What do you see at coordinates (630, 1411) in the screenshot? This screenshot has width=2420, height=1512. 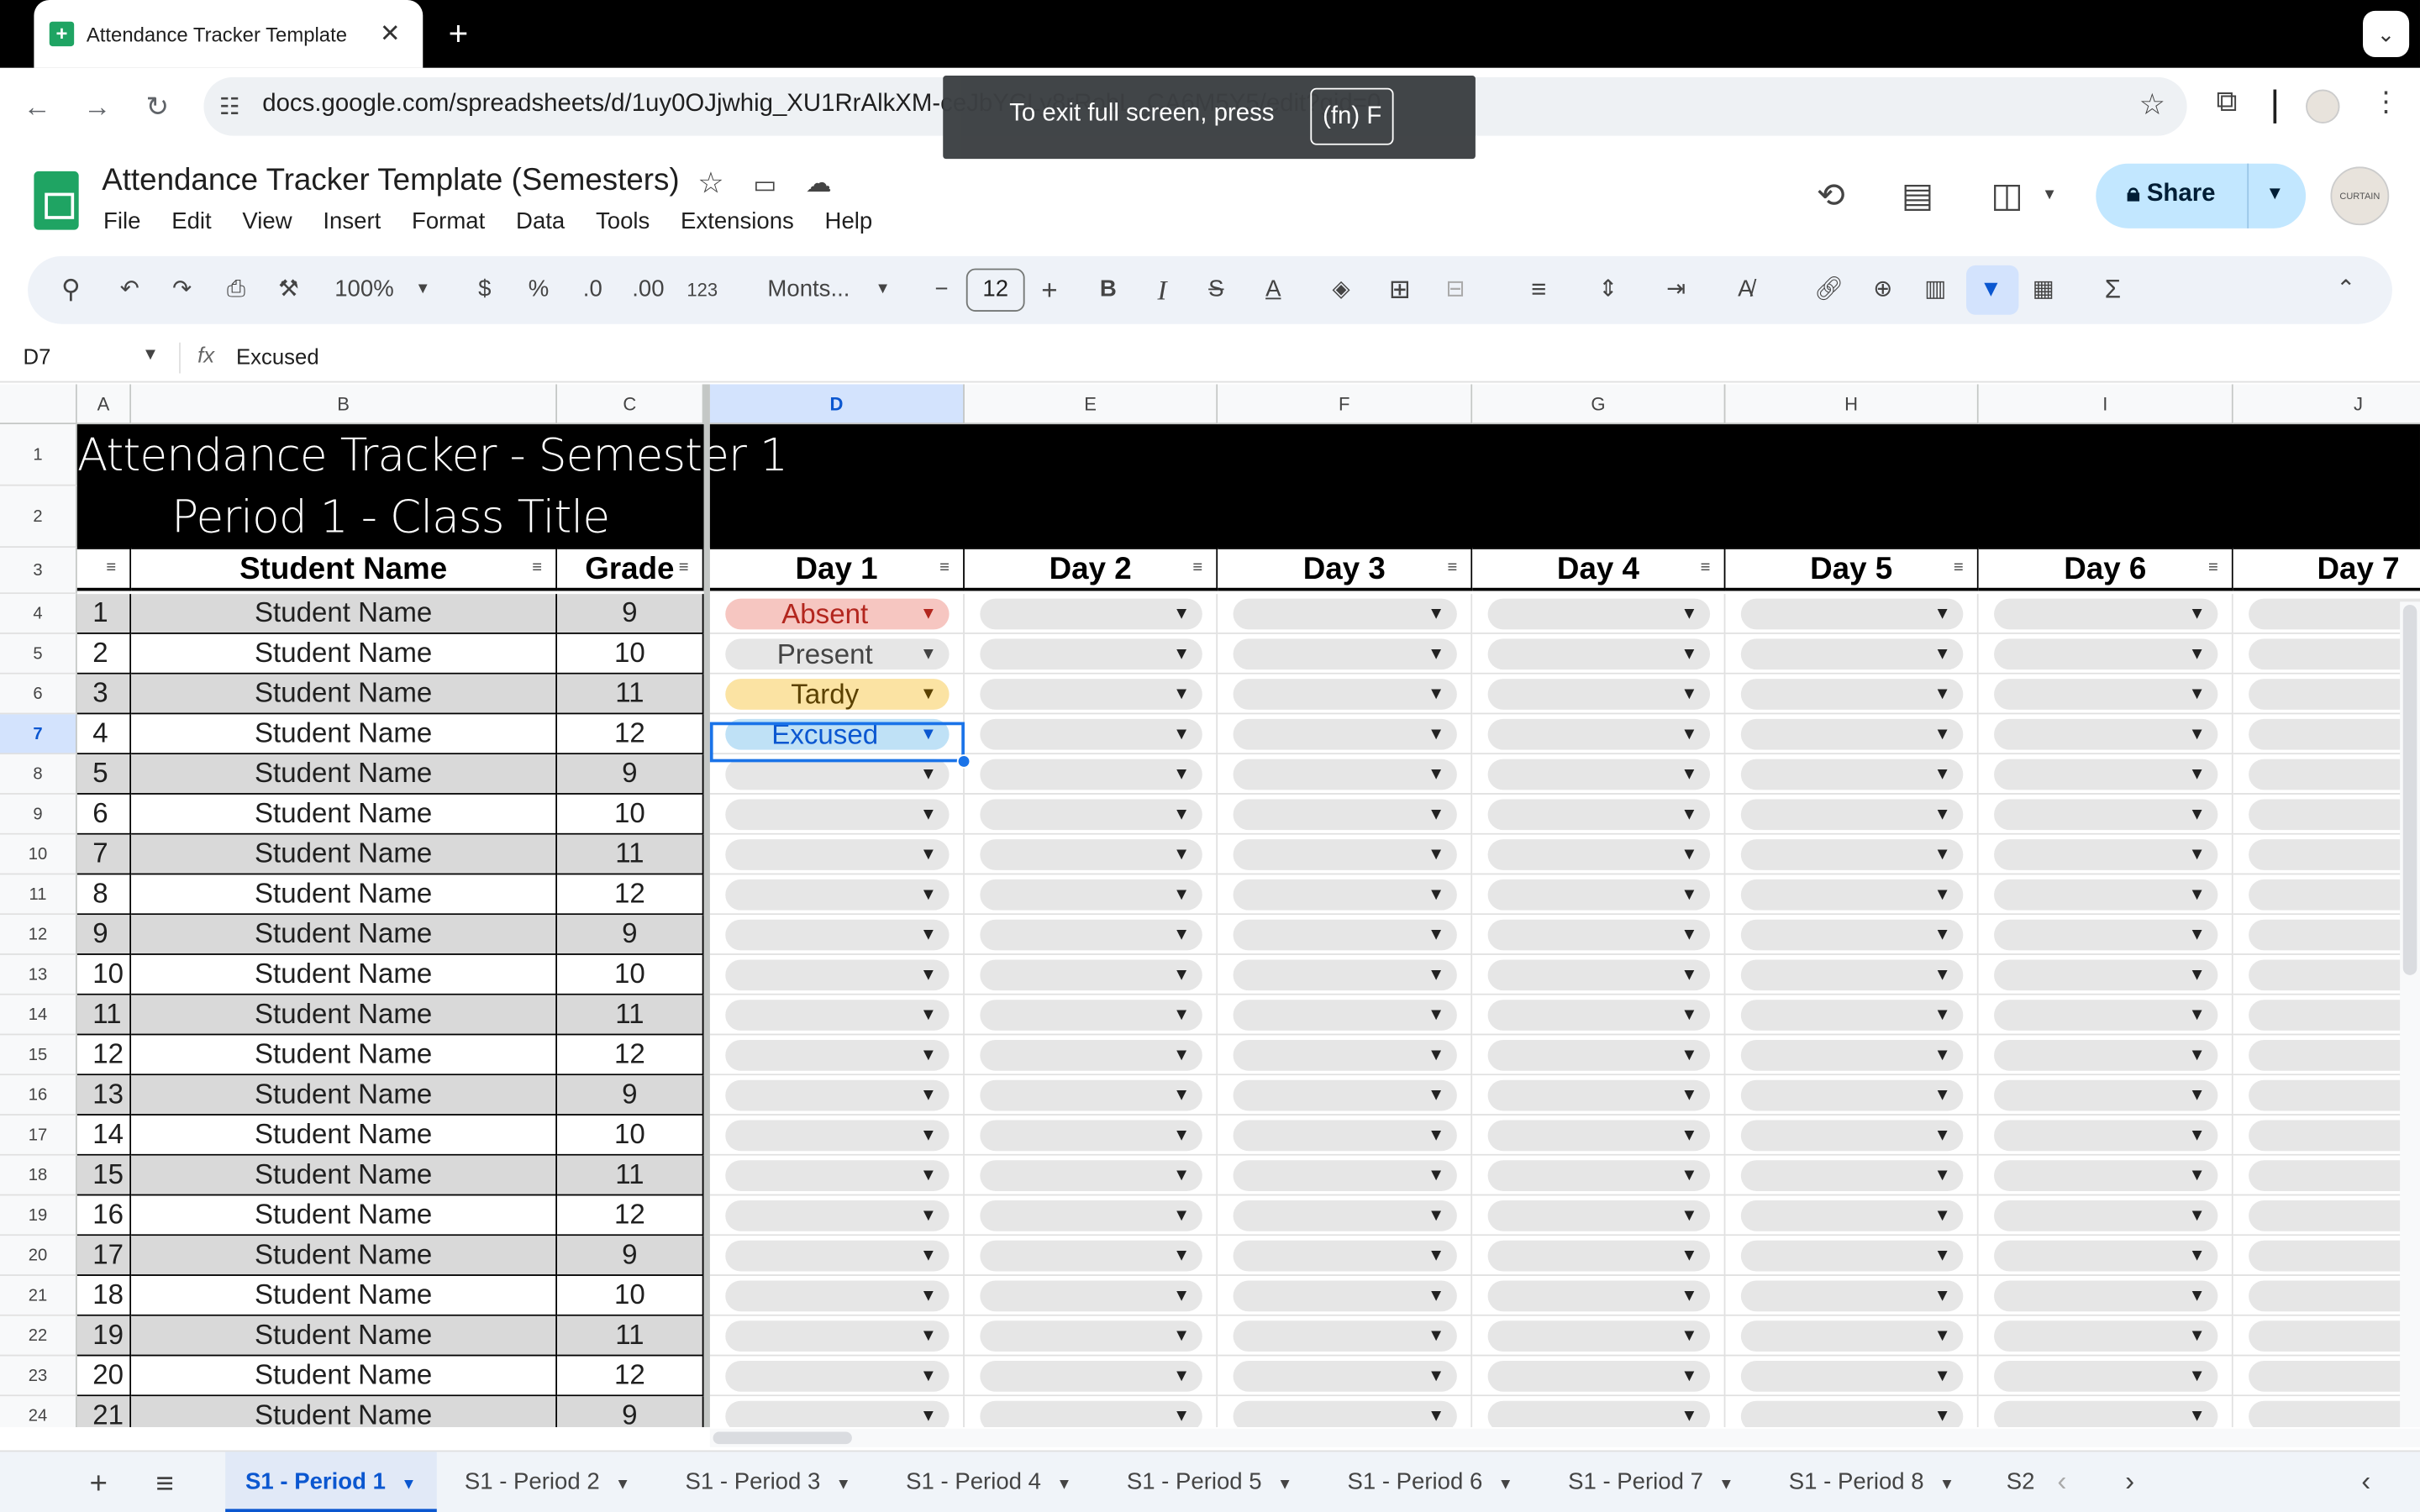 I see `grade-cell: 9` at bounding box center [630, 1411].